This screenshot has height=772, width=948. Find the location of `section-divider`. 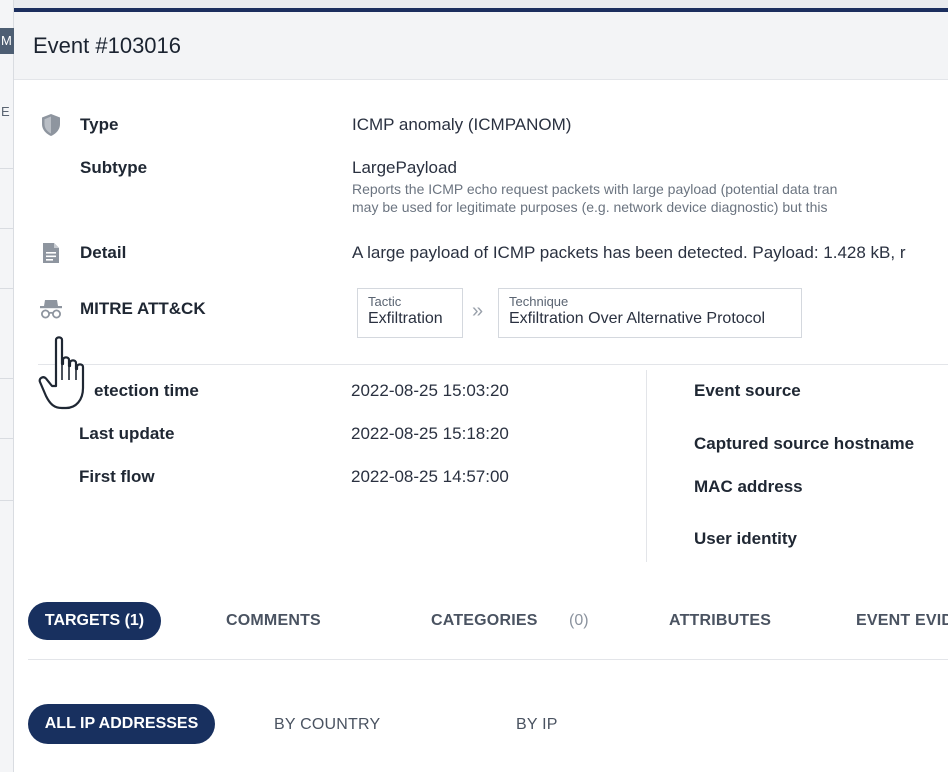

section-divider is located at coordinates (493, 364).